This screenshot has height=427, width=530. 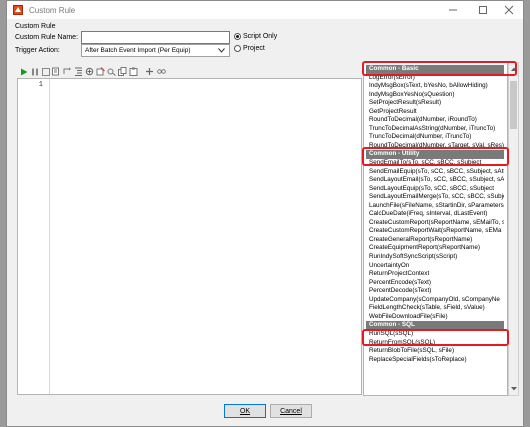 I want to click on scroll-down-icon, so click(x=514, y=389).